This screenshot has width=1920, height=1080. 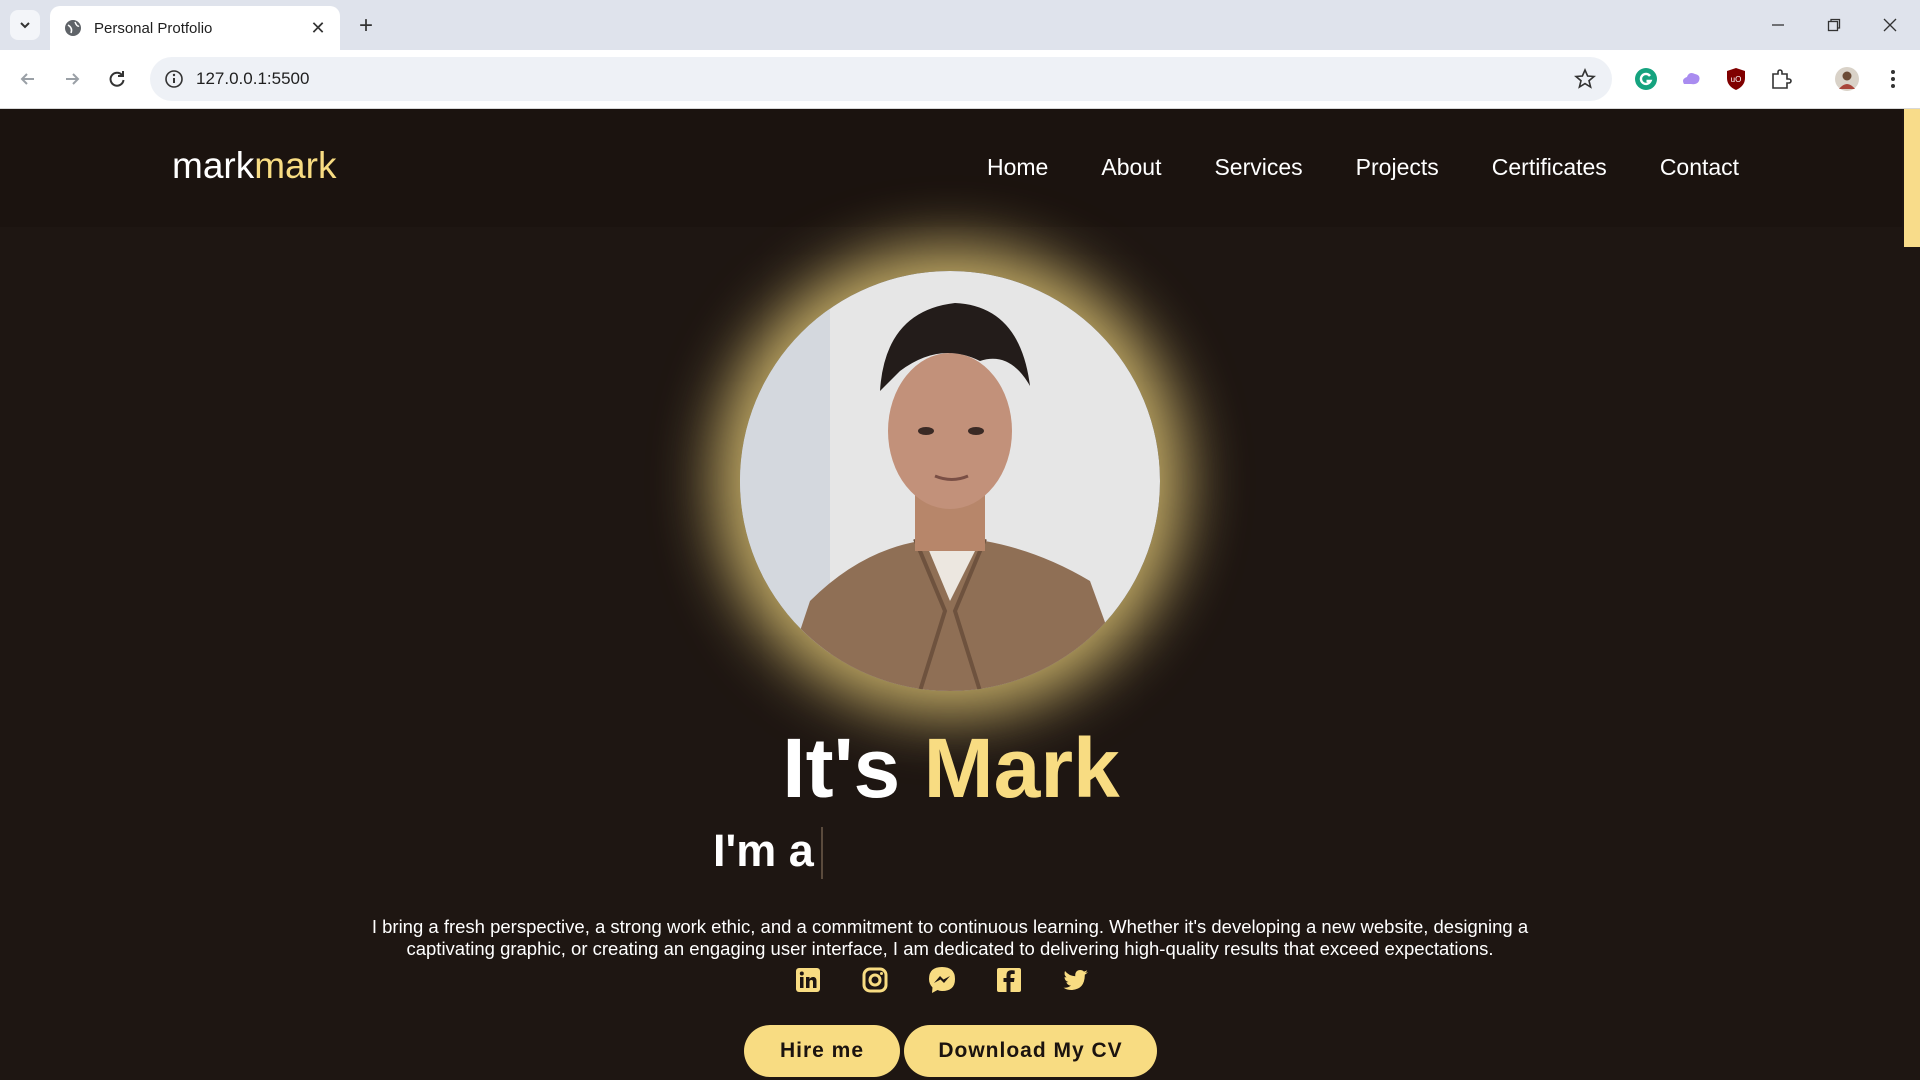 I want to click on browser-tab-bar: Personal Protfolio ✕ +, so click(x=960, y=25).